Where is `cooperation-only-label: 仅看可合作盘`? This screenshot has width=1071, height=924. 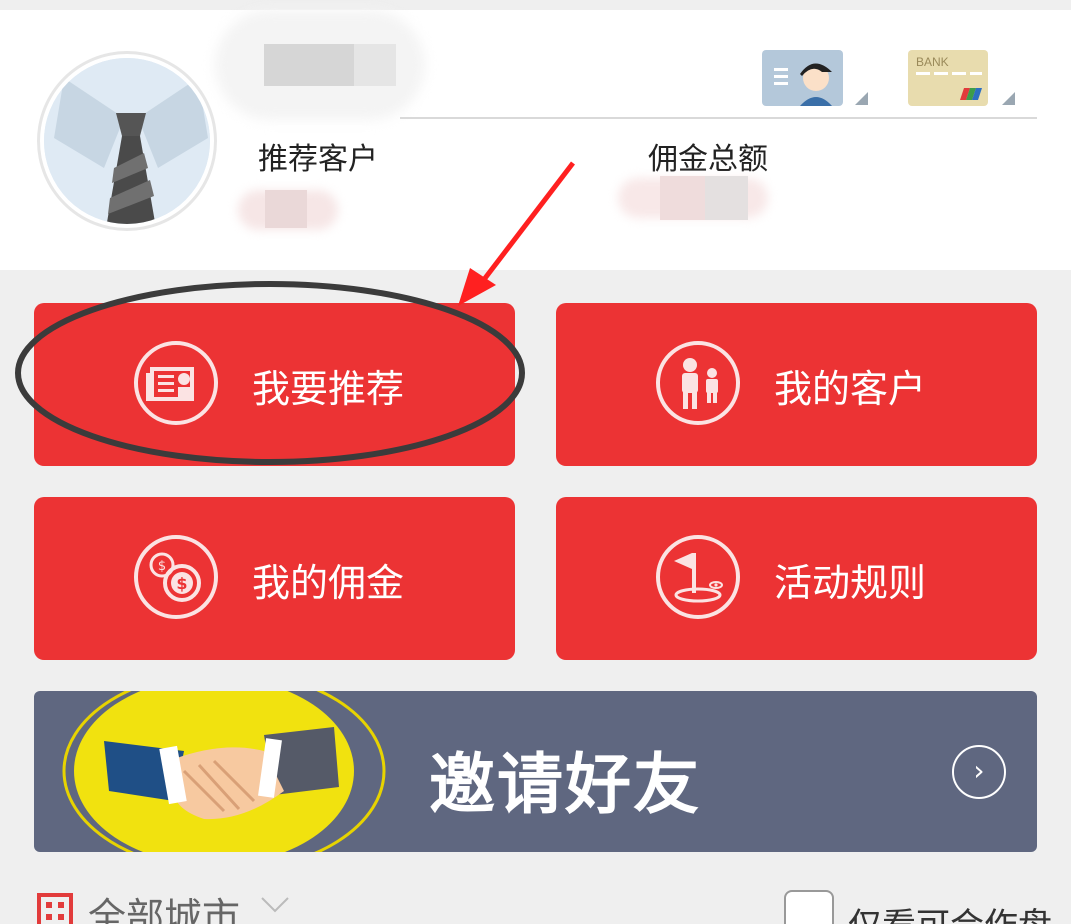
cooperation-only-label: 仅看可合作盘 is located at coordinates (950, 911).